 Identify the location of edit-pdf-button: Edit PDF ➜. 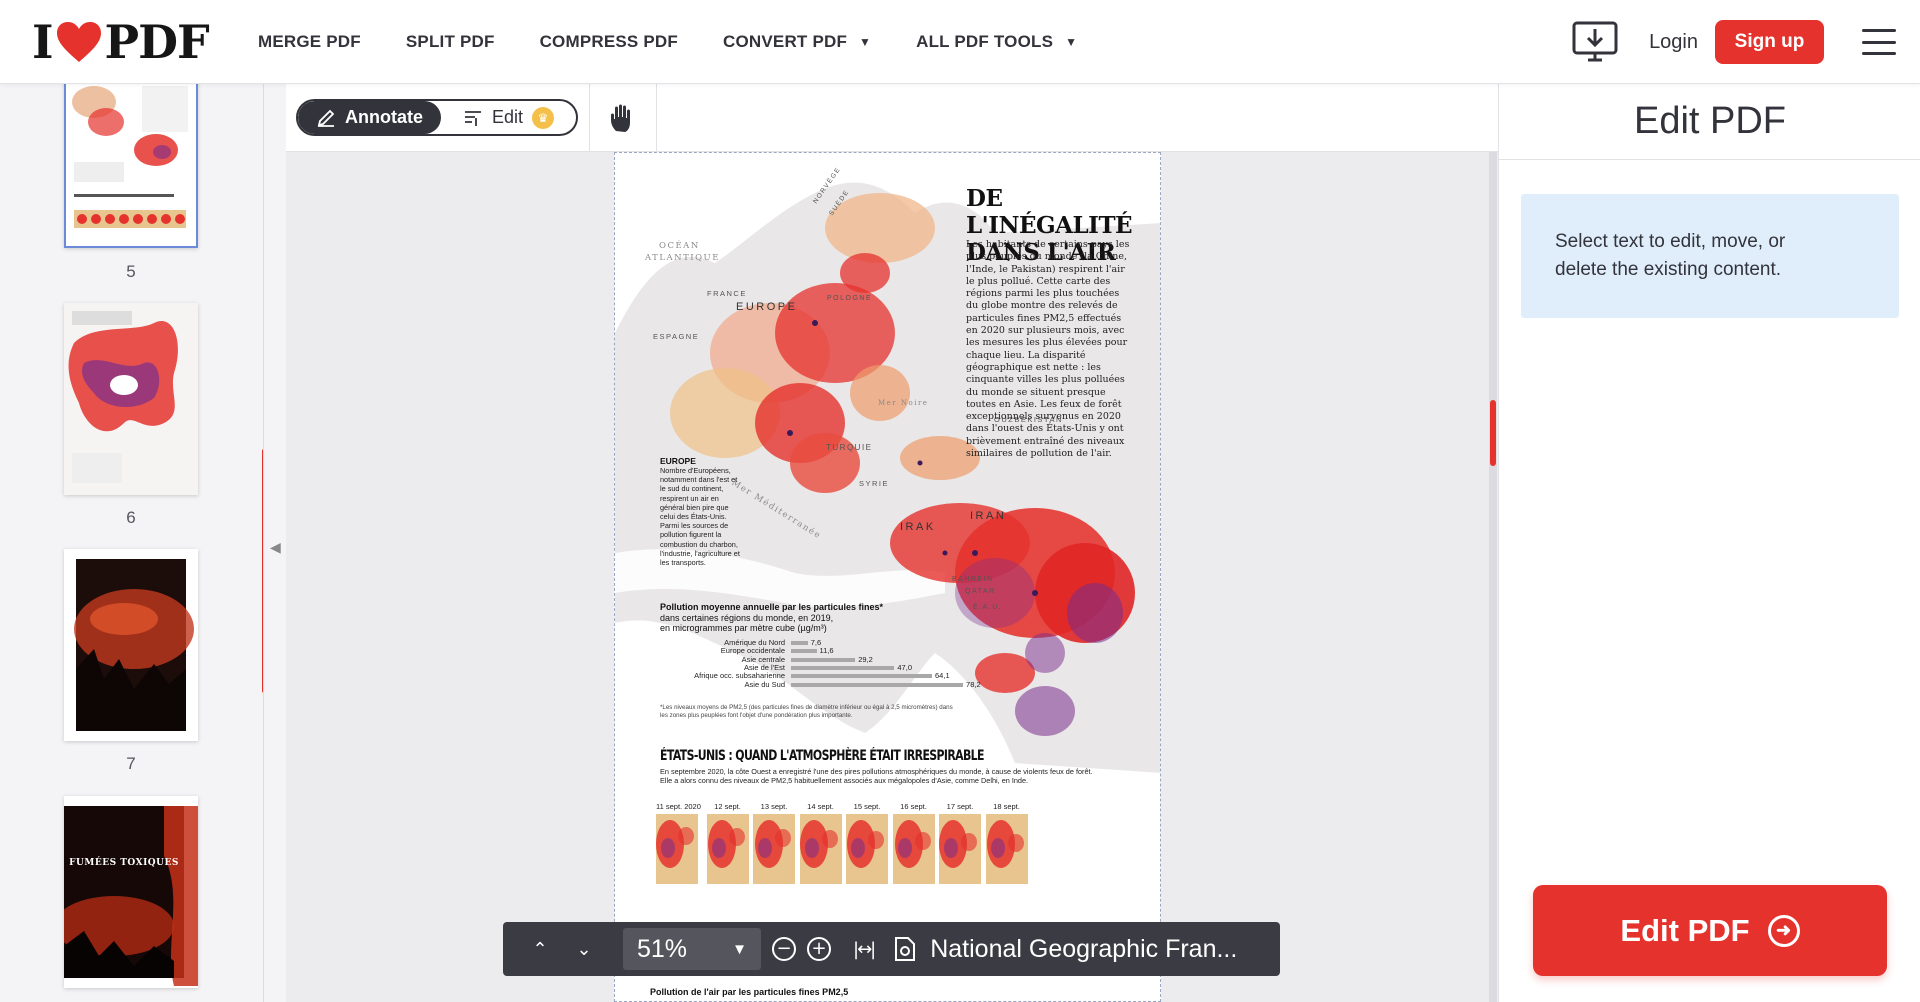
(1710, 930).